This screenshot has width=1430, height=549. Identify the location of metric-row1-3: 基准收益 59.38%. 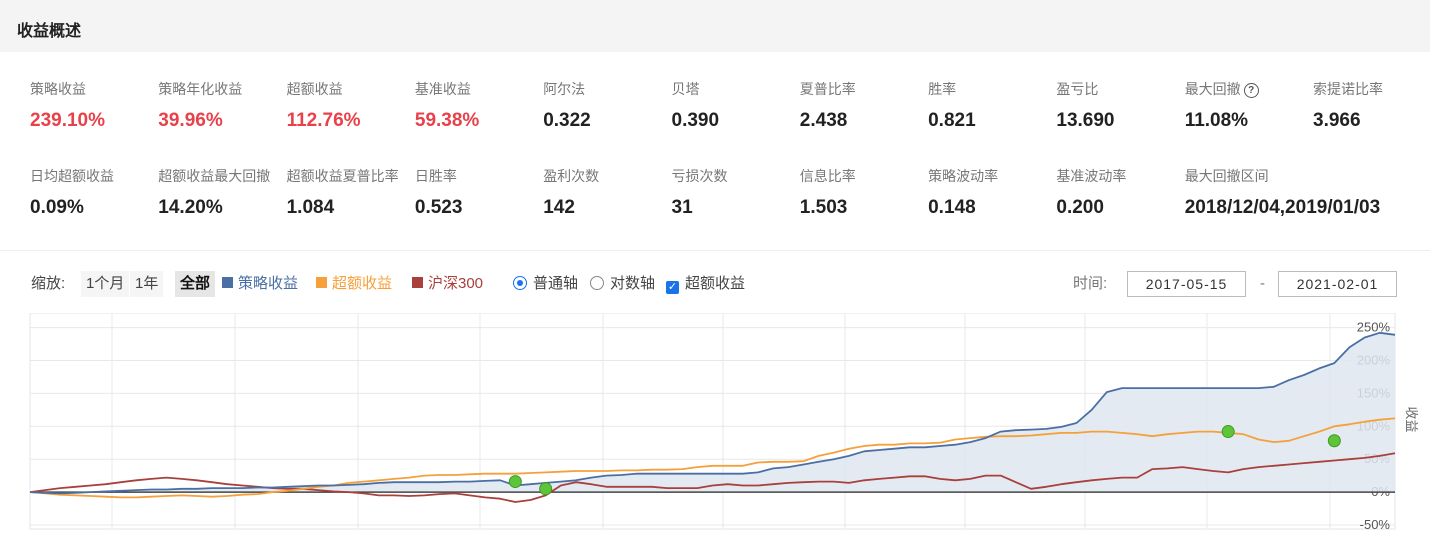
(479, 105).